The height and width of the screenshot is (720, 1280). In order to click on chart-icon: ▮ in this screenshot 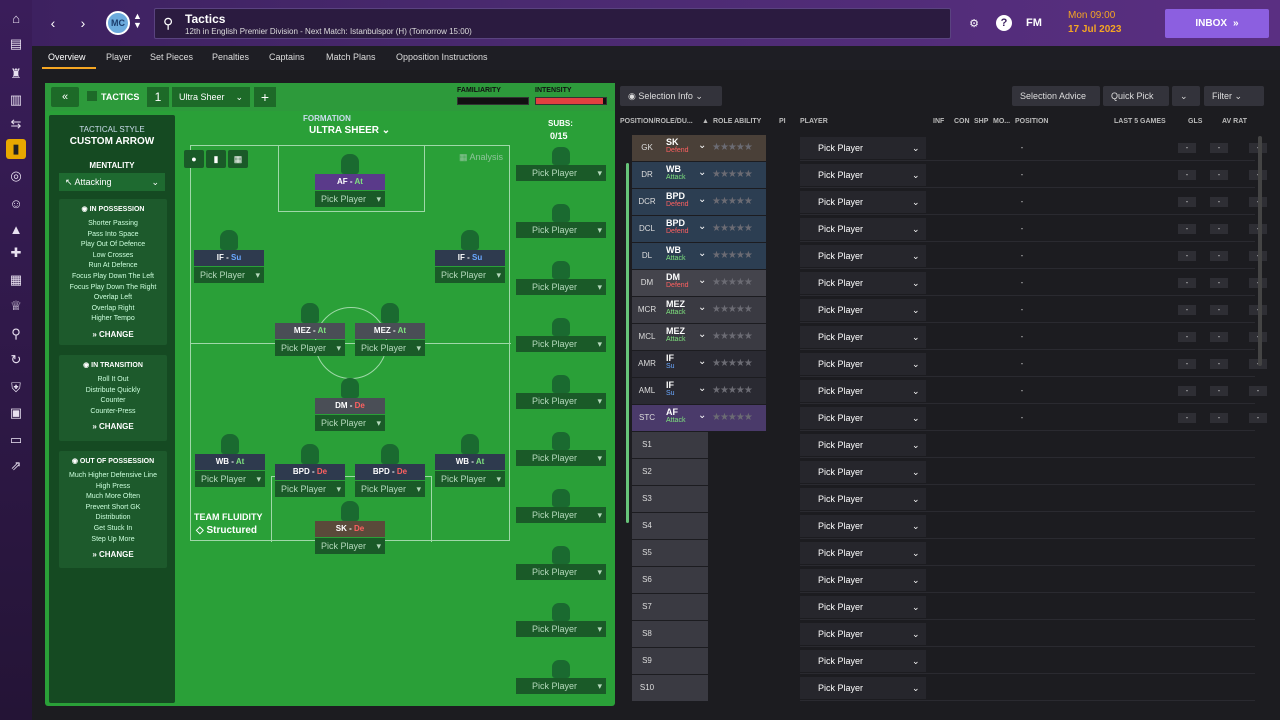, I will do `click(216, 159)`.